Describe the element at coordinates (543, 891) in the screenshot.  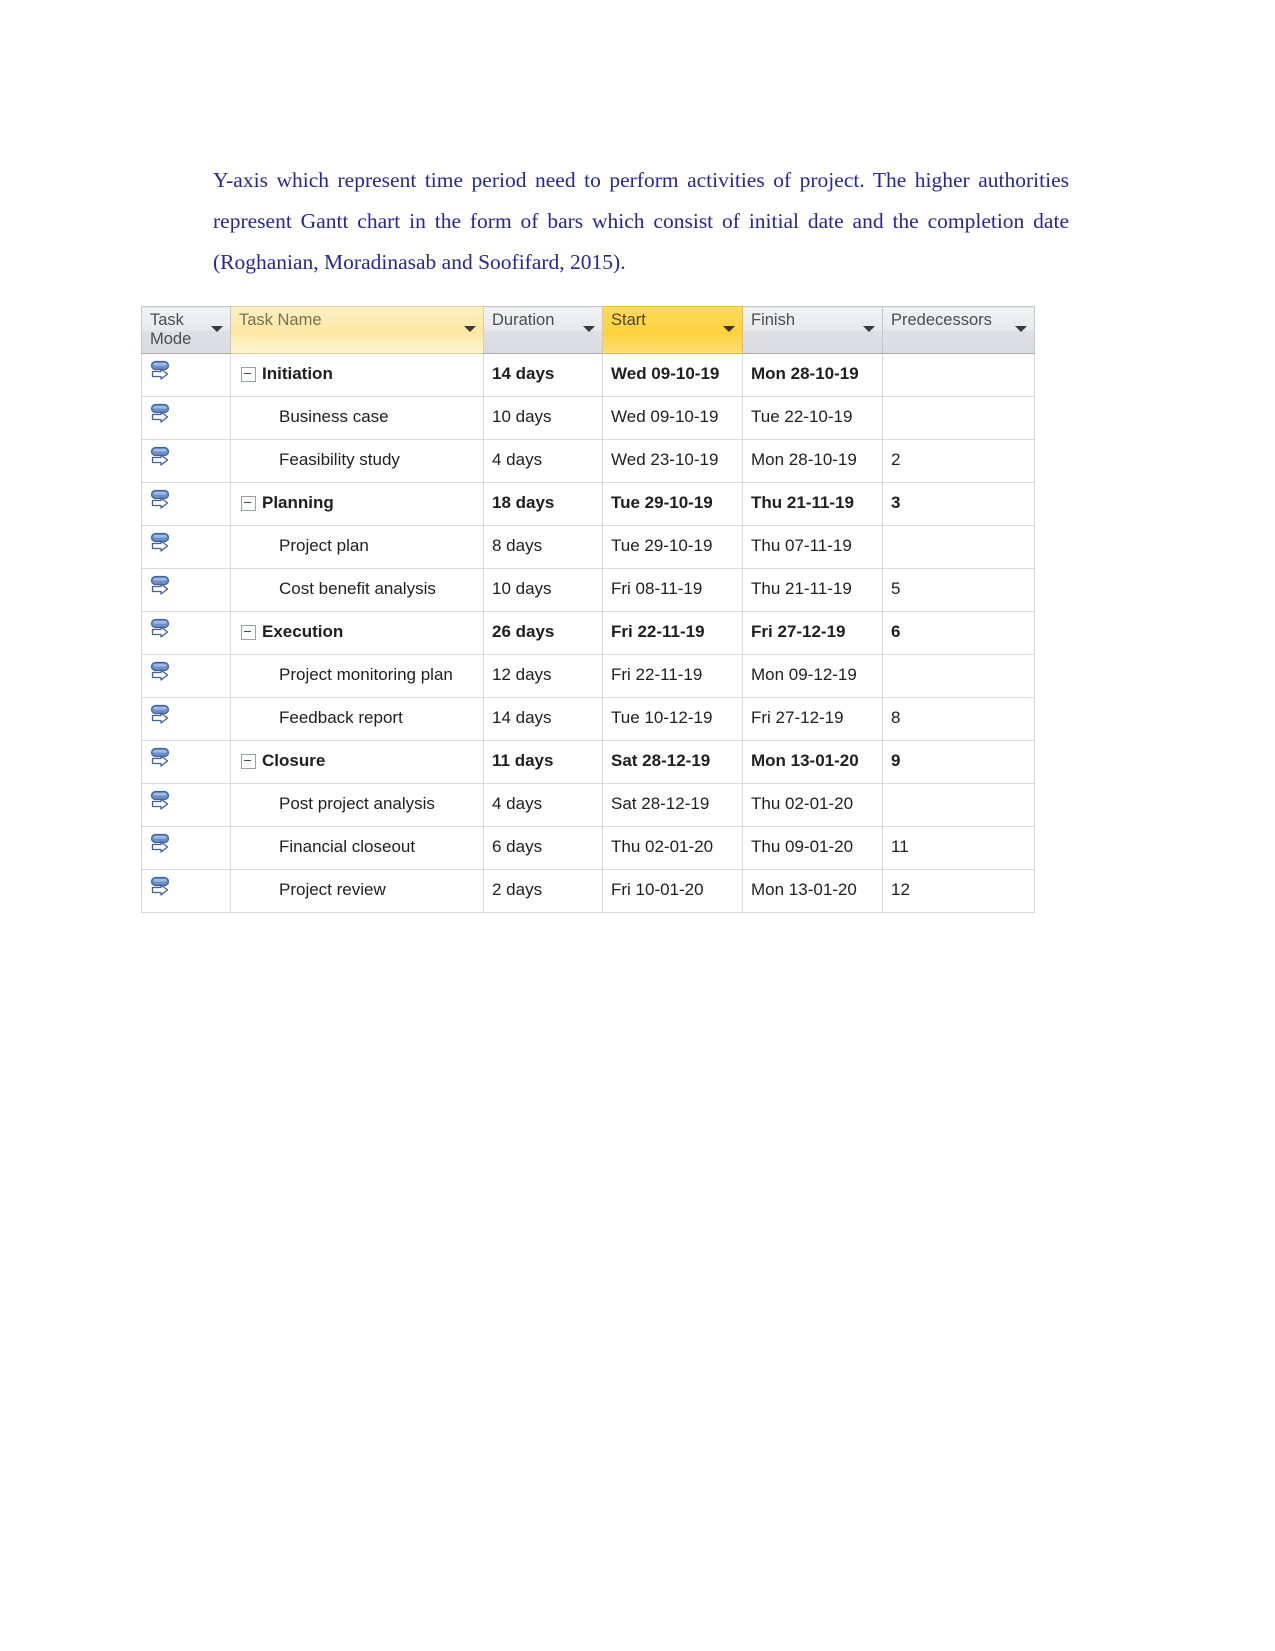
I see `cell-duration: 2 days` at that location.